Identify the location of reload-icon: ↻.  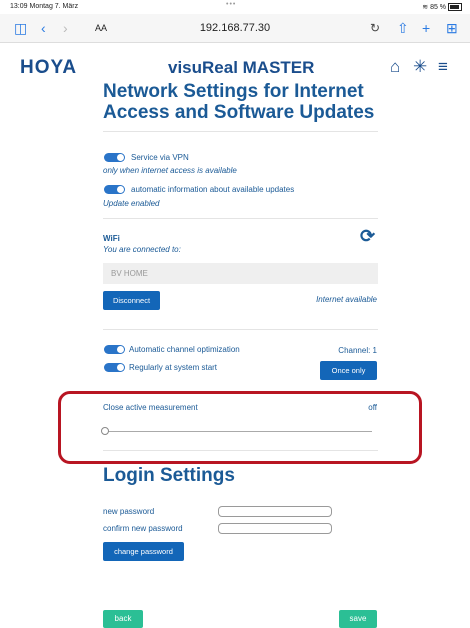
(375, 28).